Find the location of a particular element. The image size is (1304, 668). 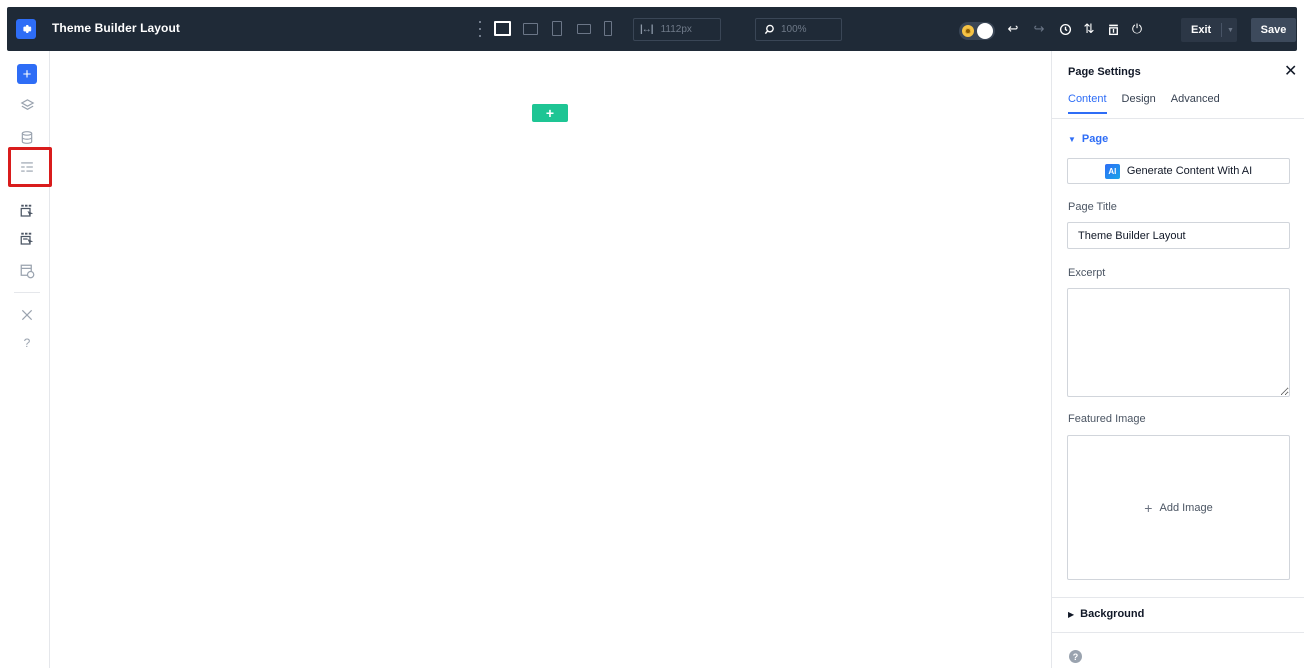

undo-icon: ↩ is located at coordinates (1013, 29).